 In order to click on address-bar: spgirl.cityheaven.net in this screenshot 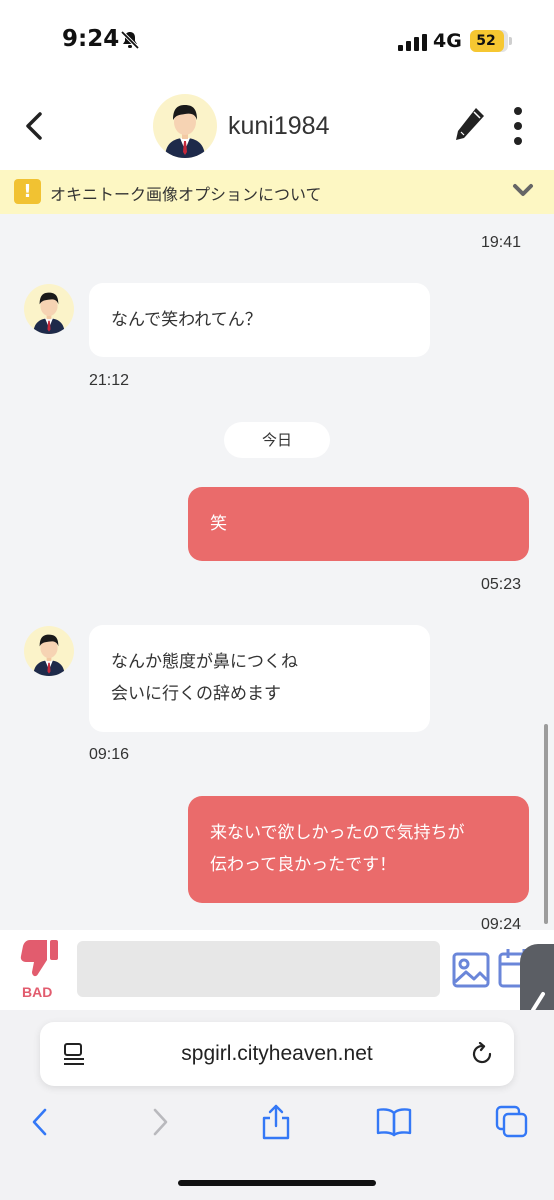, I will do `click(277, 1054)`.